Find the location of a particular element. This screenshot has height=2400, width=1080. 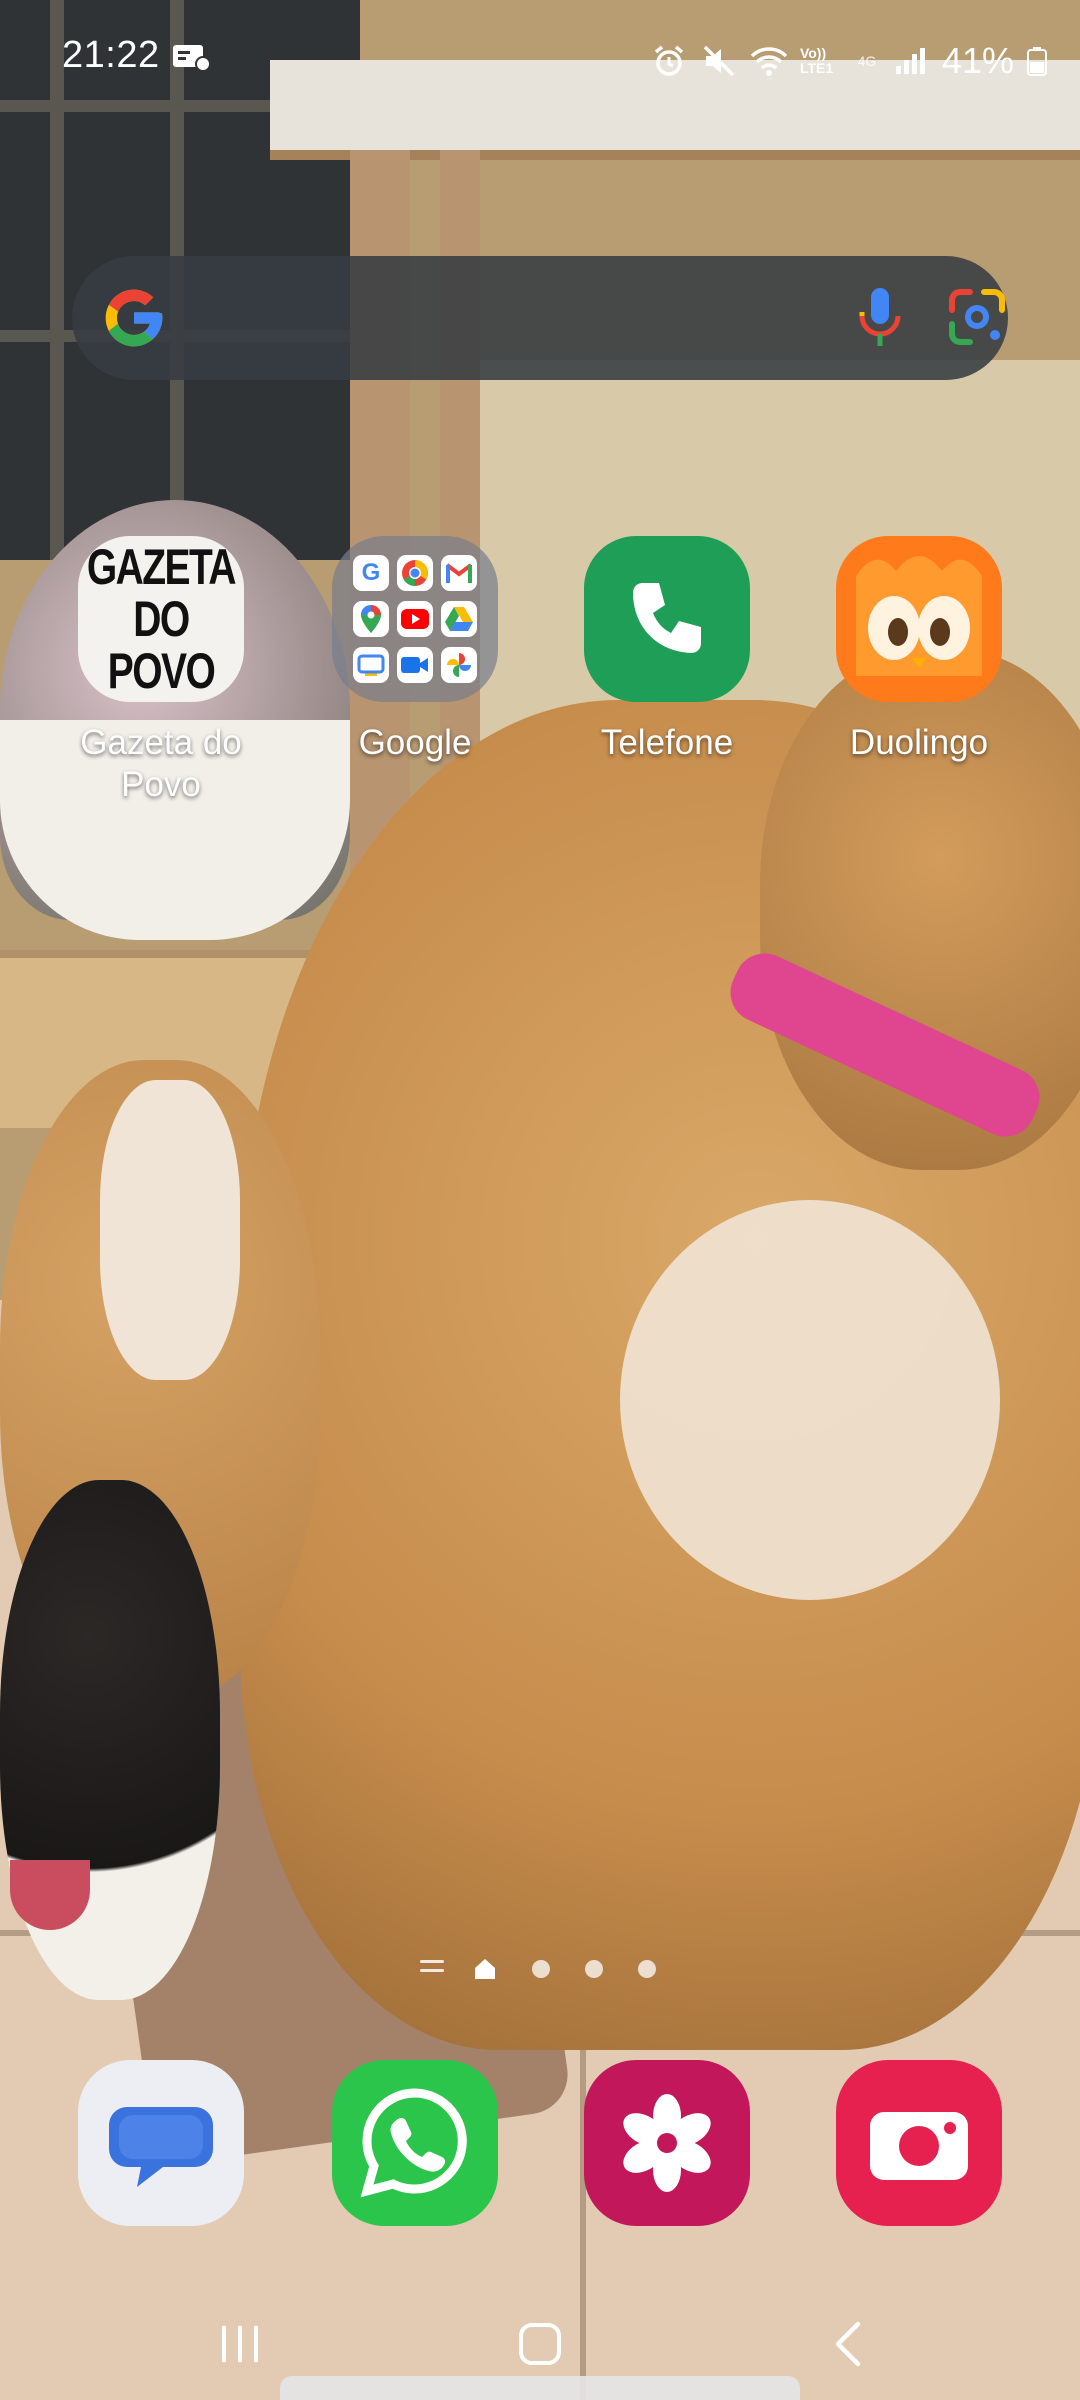

data-label: 4G is located at coordinates (867, 61).